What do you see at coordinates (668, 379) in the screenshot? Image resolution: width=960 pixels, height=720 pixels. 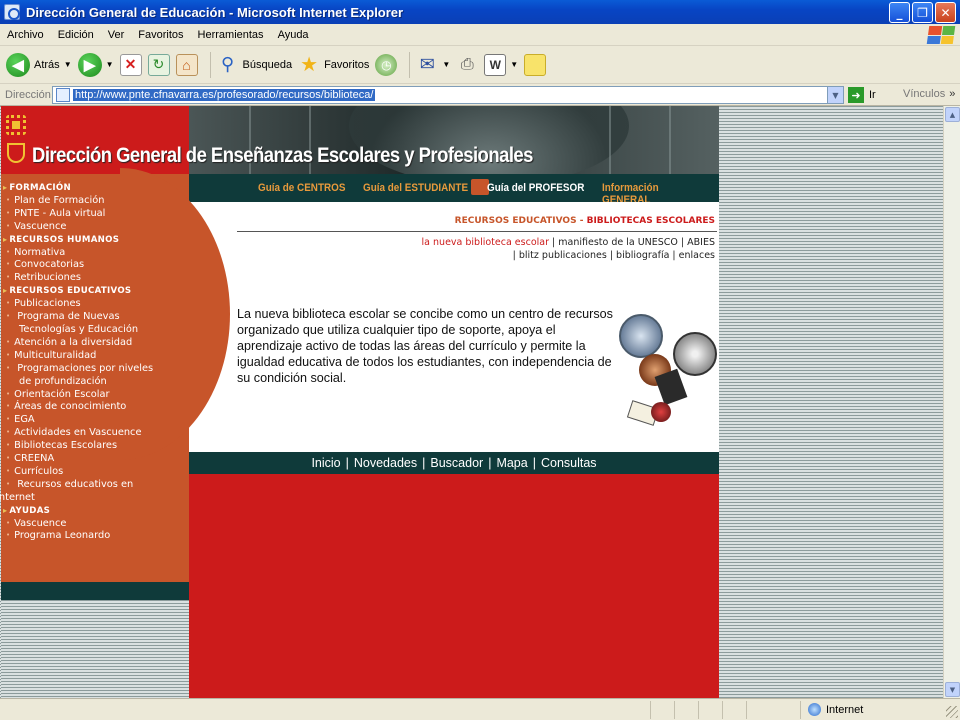 I see `library-collage-image` at bounding box center [668, 379].